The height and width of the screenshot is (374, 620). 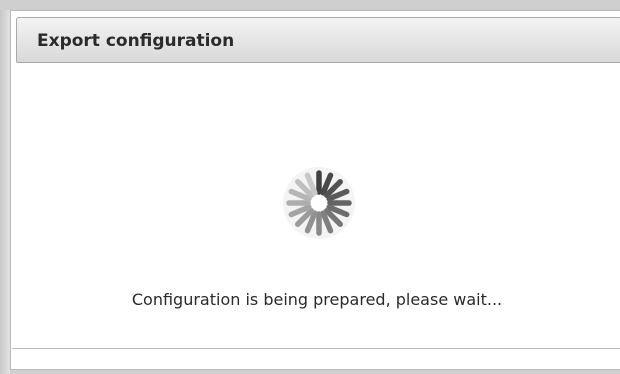 I want to click on background-panel-edge, so click(x=5, y=192).